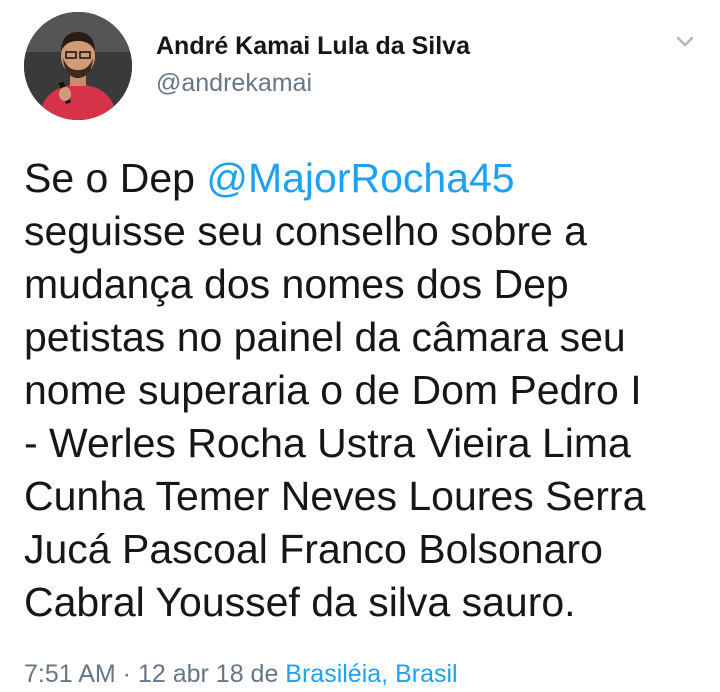 The height and width of the screenshot is (692, 720). What do you see at coordinates (264, 674) in the screenshot?
I see `meta-from: de` at bounding box center [264, 674].